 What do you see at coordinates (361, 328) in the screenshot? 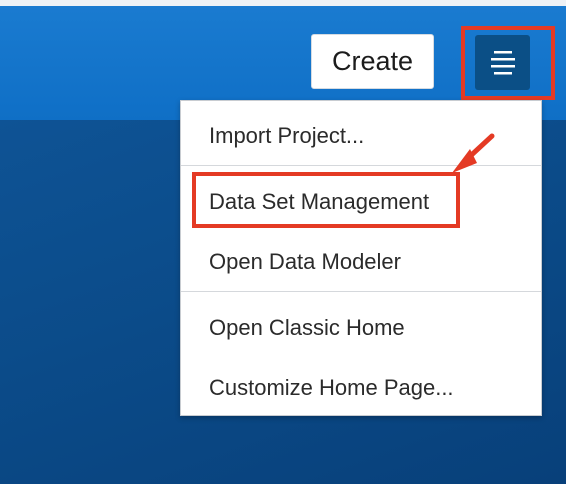
I see `menu-item-open-classic-home: Open Classic Home` at bounding box center [361, 328].